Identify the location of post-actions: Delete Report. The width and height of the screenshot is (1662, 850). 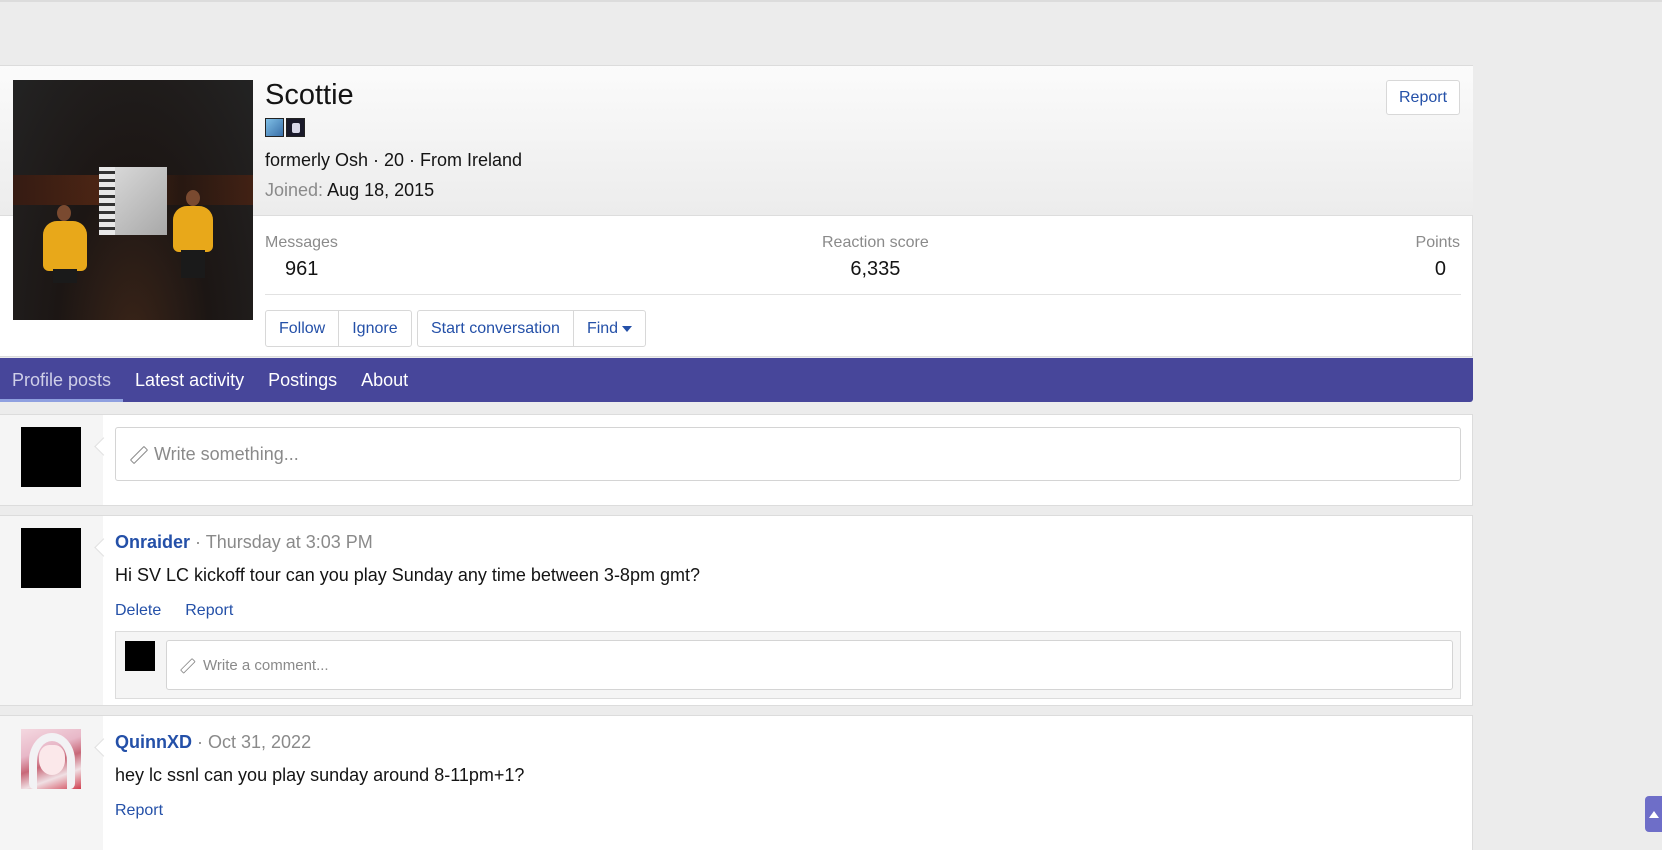
(174, 611).